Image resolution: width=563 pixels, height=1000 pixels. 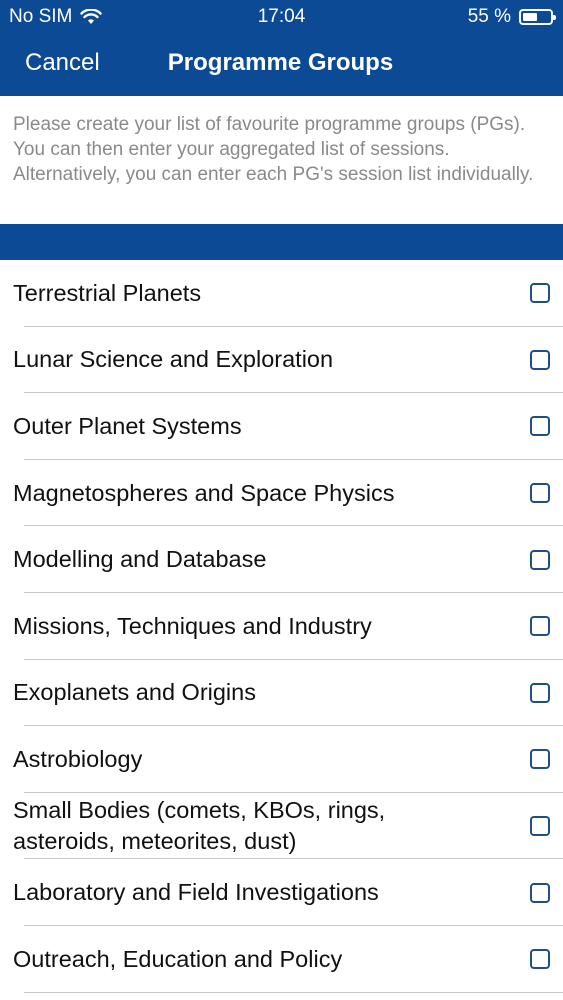 What do you see at coordinates (107, 292) in the screenshot?
I see `programme-group-label: Terrestrial Planets` at bounding box center [107, 292].